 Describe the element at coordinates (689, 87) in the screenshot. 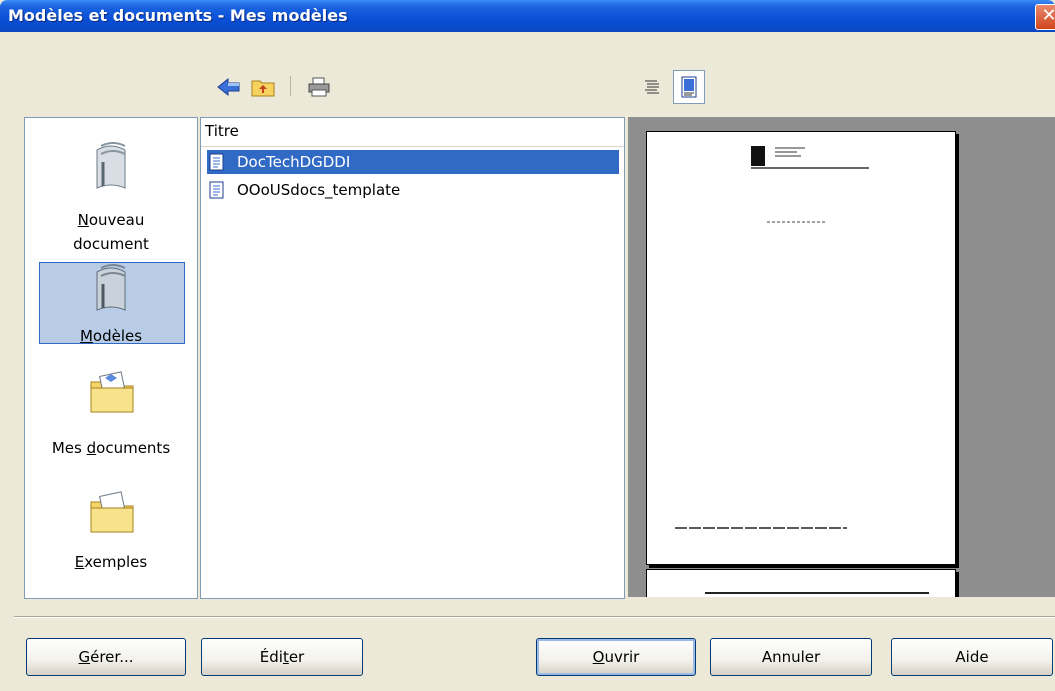

I see `preview-view-icon` at that location.